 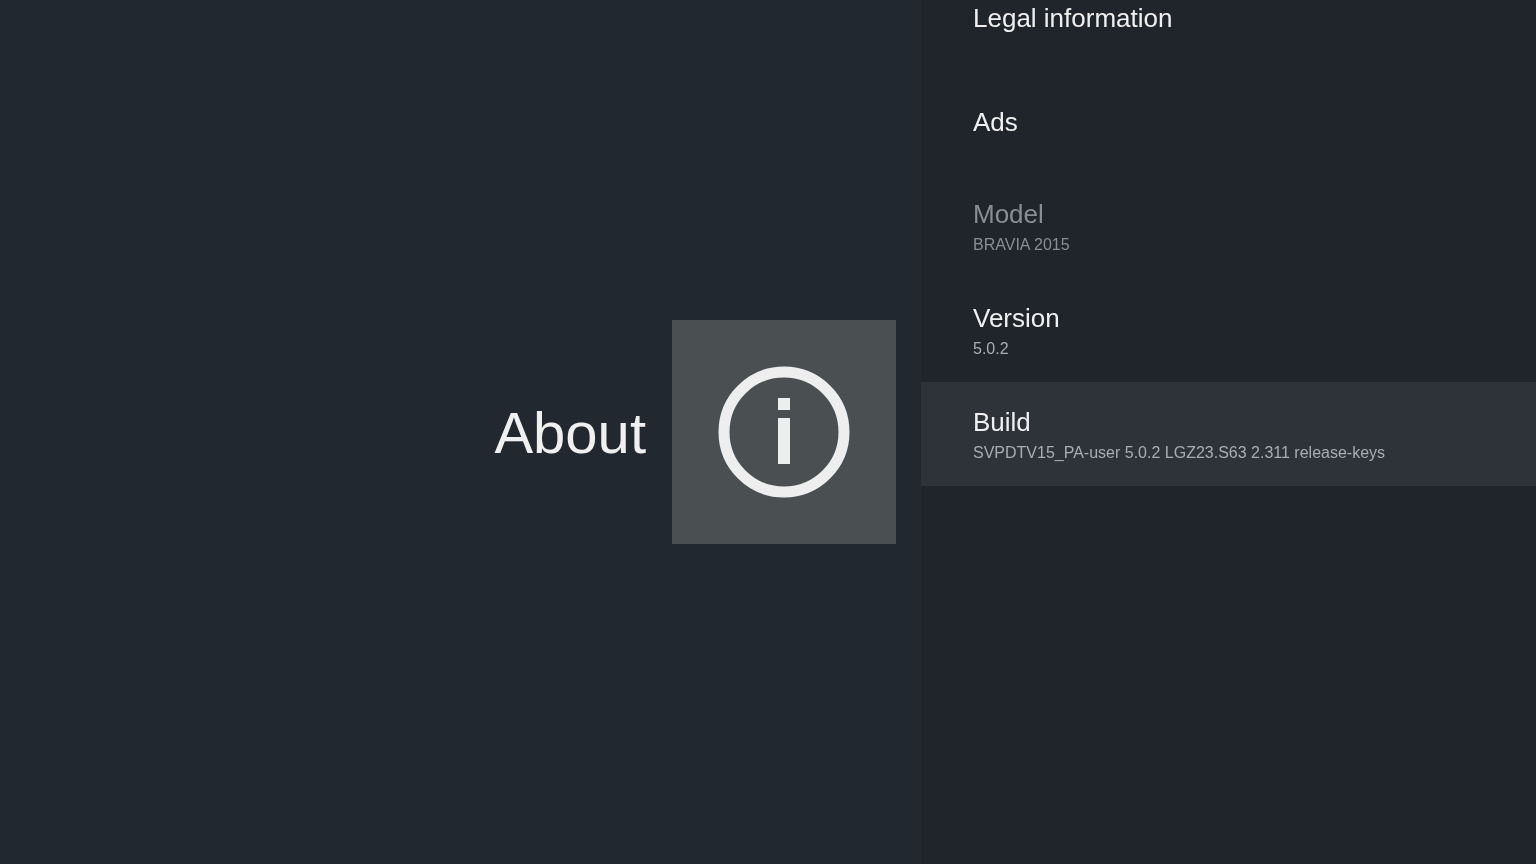 What do you see at coordinates (570, 432) in the screenshot?
I see `page-title: About` at bounding box center [570, 432].